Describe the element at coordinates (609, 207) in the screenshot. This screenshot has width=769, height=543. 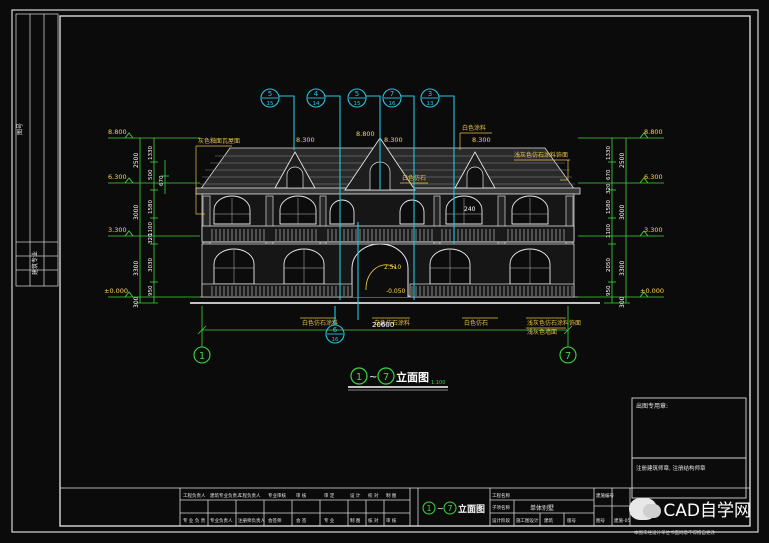
I see `dim-right-in-4: 1580` at that location.